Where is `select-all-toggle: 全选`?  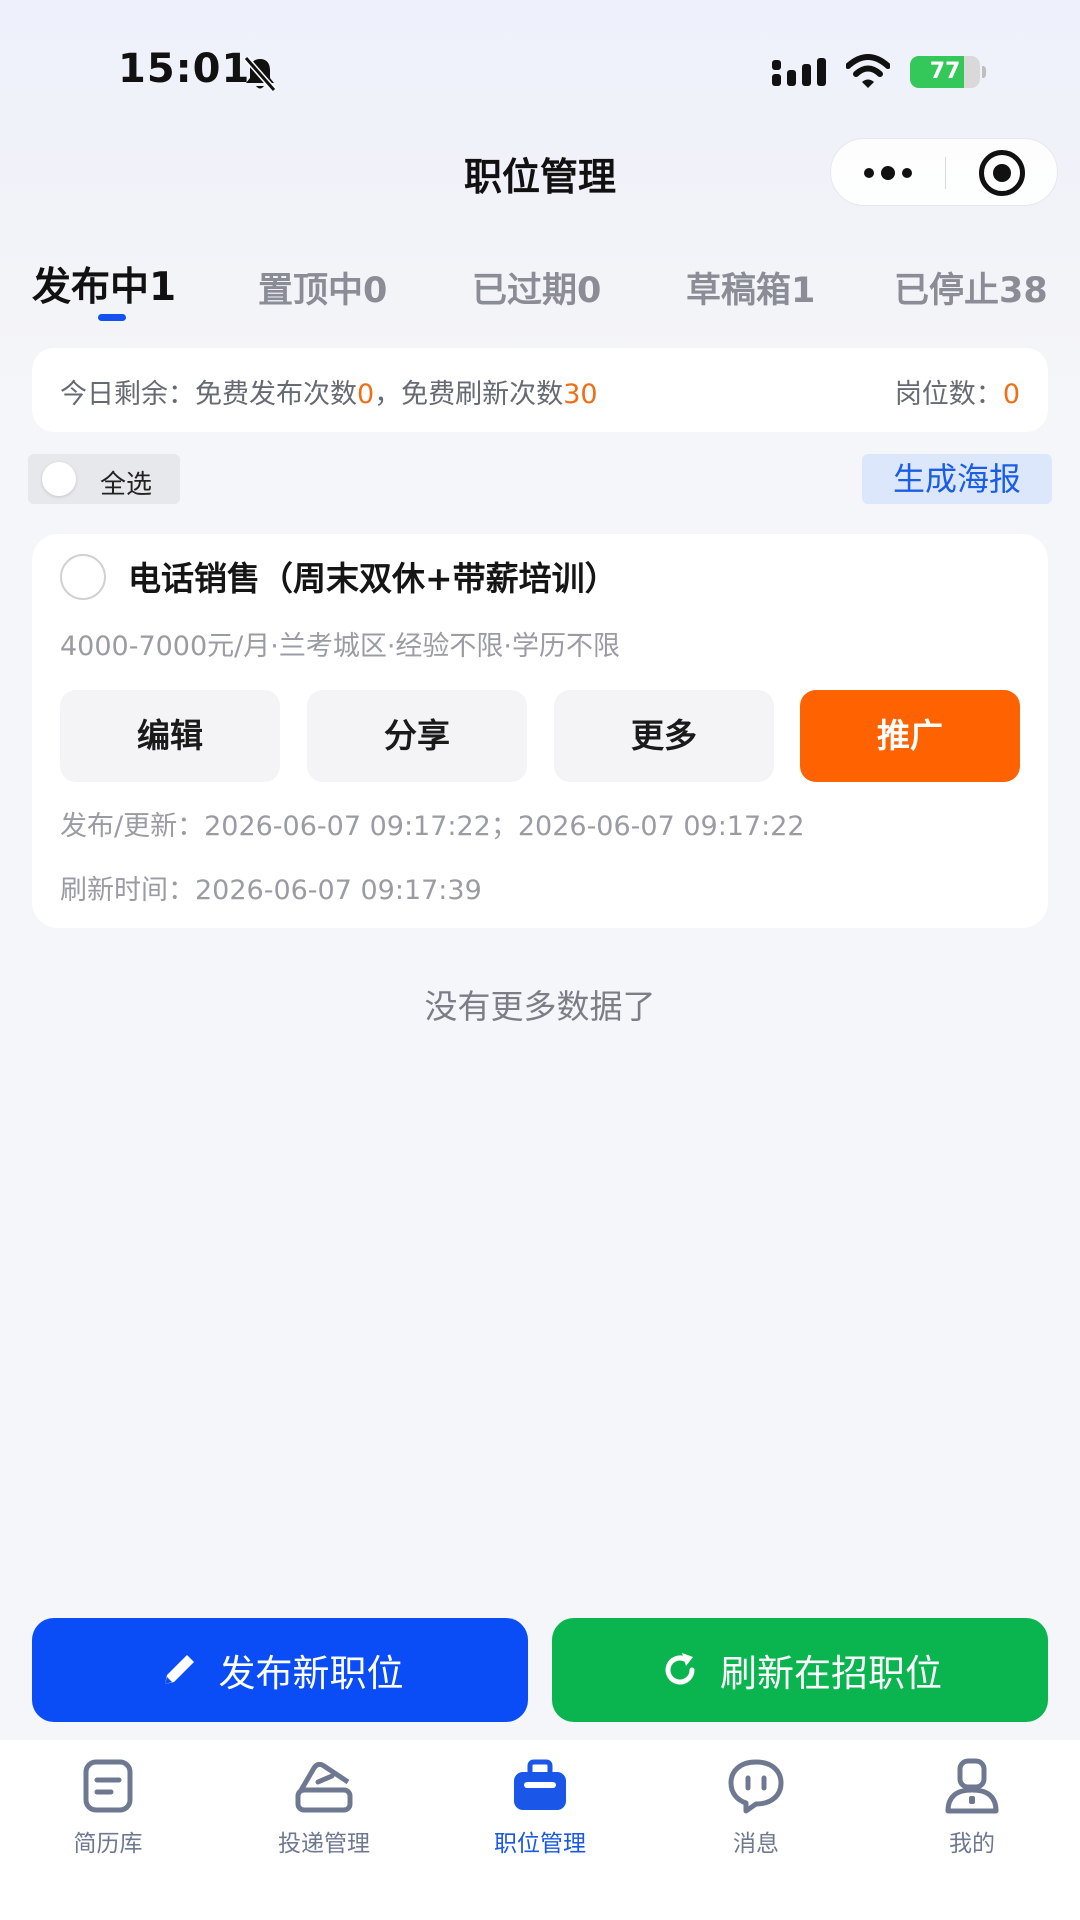 select-all-toggle: 全选 is located at coordinates (104, 479).